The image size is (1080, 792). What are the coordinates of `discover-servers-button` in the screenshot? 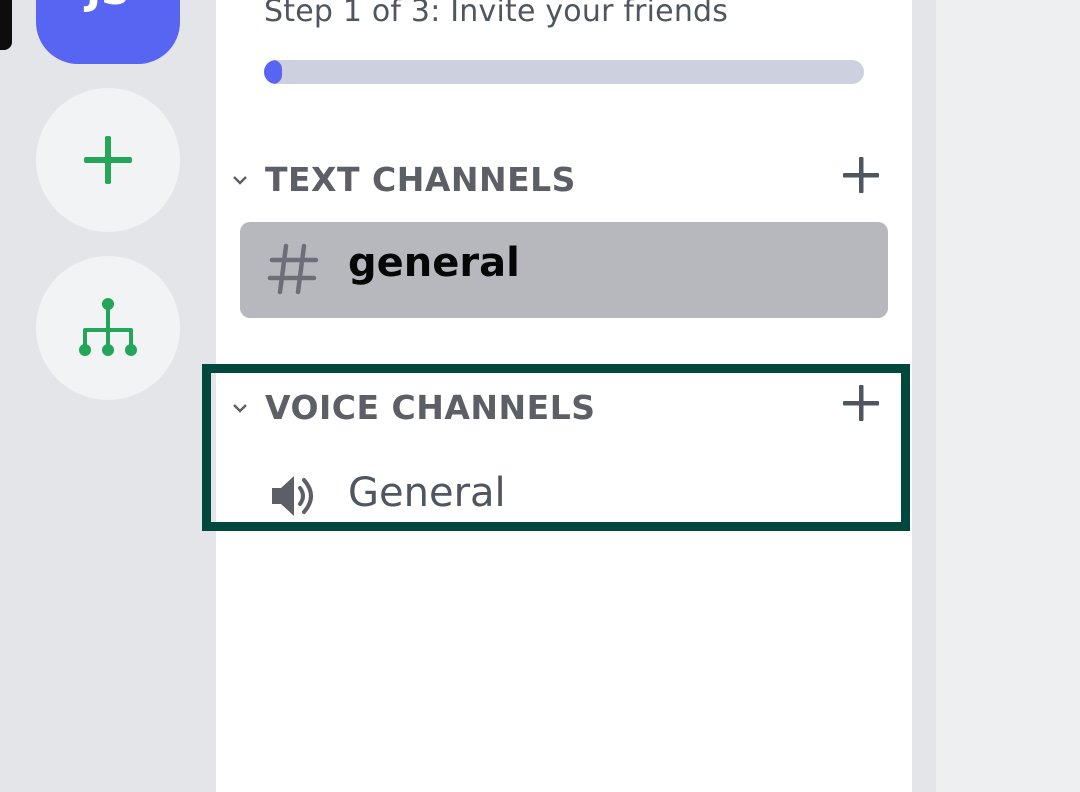 It's located at (108, 328).